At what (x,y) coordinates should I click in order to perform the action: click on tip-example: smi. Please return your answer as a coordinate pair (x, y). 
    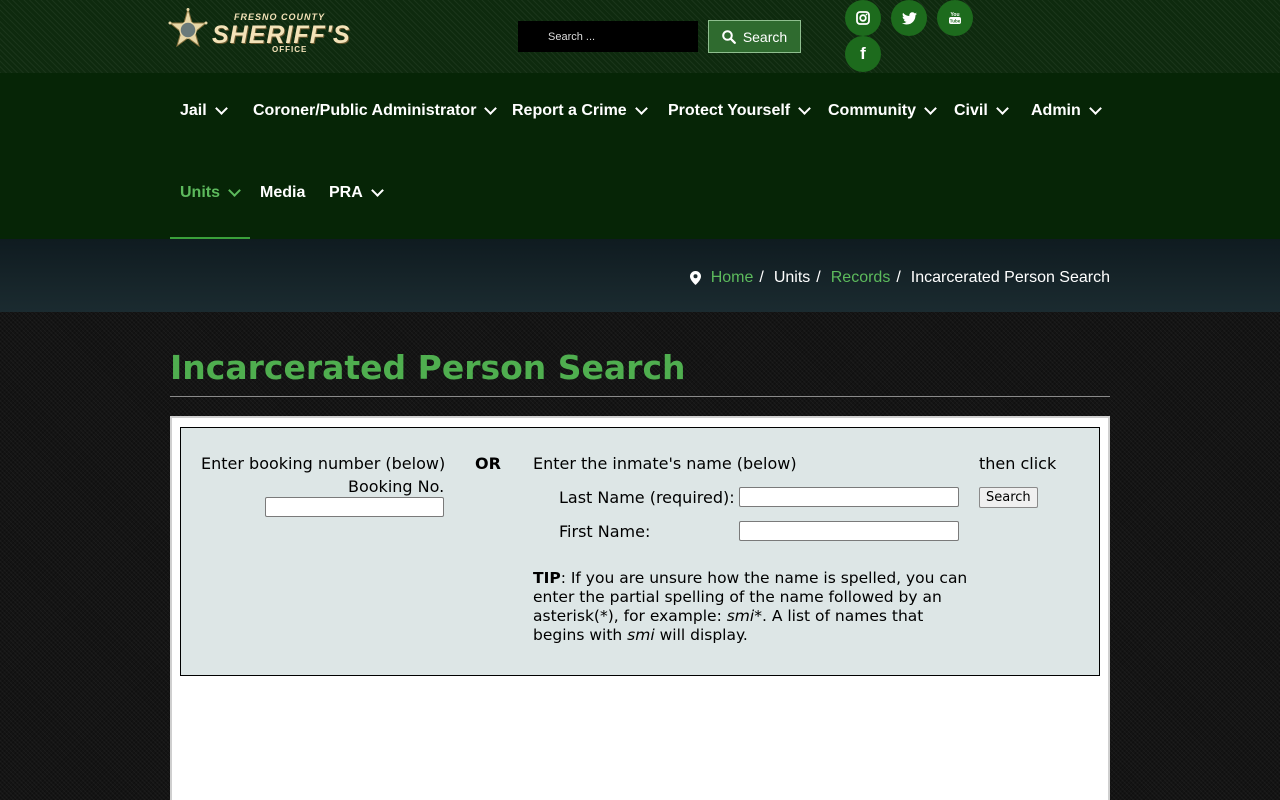
    Looking at the image, I should click on (641, 635).